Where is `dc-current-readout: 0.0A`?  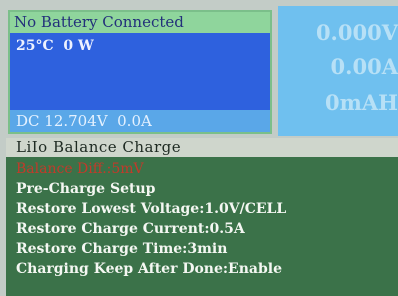
dc-current-readout: 0.0A is located at coordinates (134, 121).